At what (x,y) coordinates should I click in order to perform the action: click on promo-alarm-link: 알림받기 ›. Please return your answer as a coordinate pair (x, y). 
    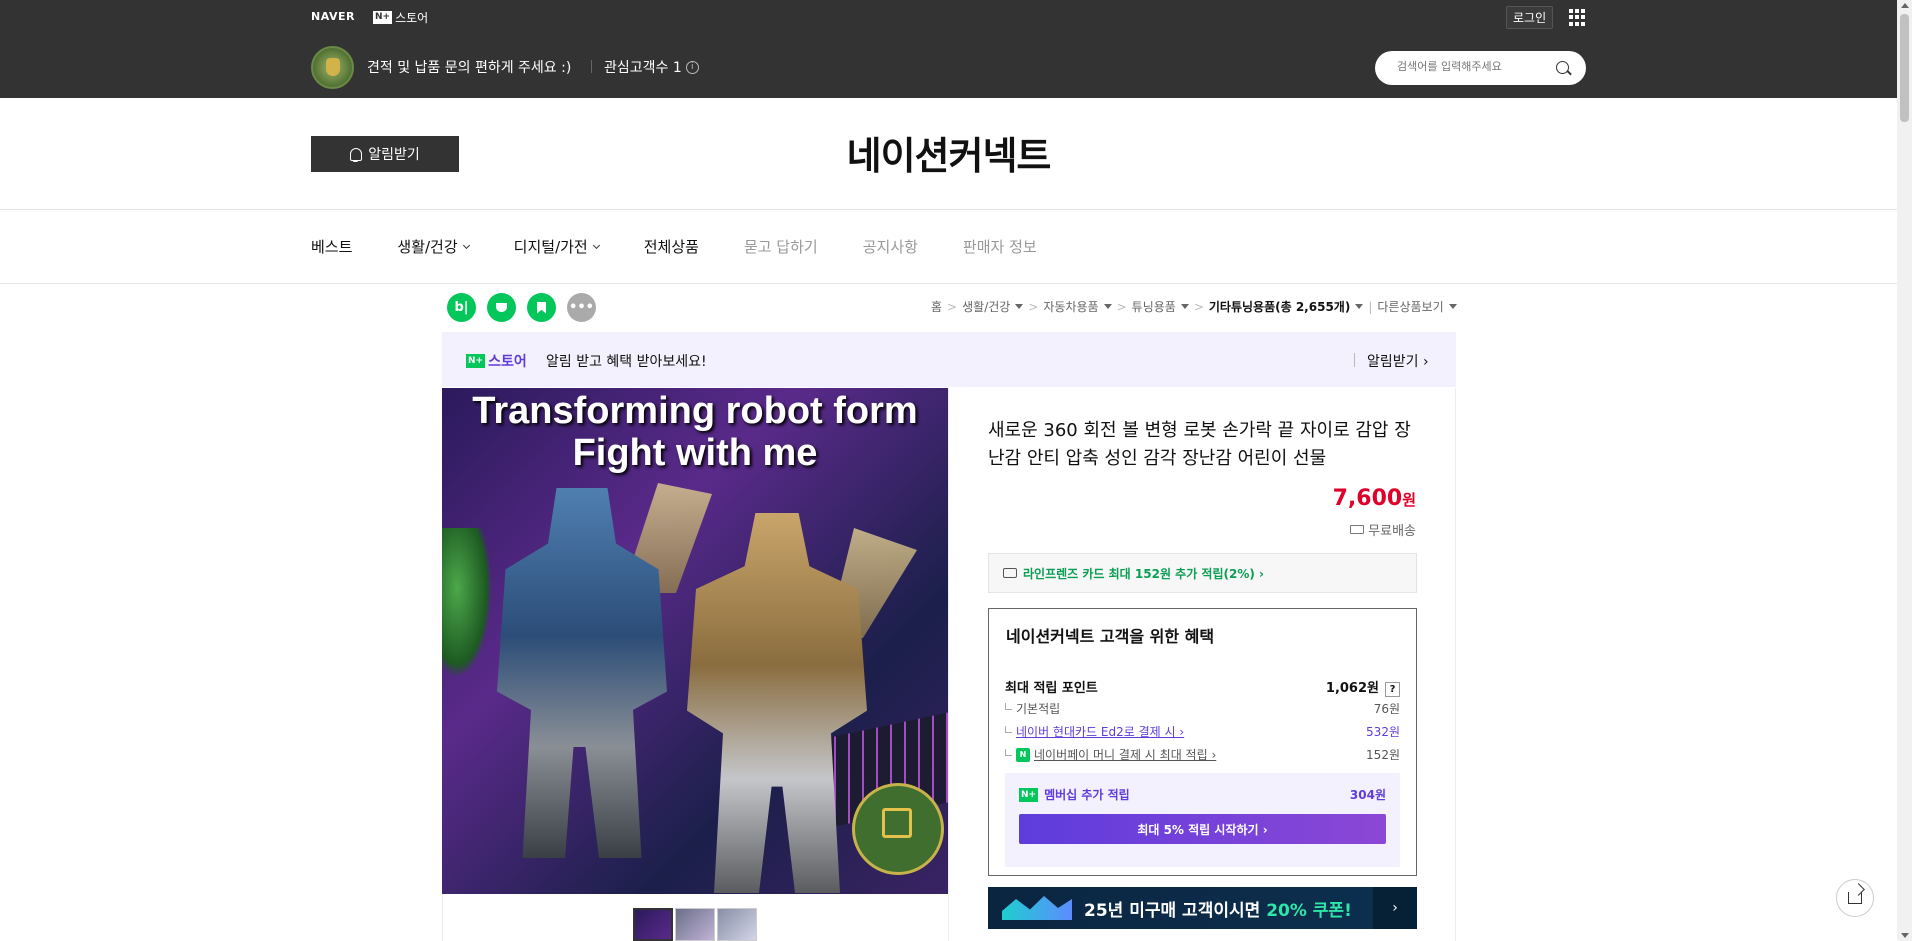
    Looking at the image, I should click on (1398, 361).